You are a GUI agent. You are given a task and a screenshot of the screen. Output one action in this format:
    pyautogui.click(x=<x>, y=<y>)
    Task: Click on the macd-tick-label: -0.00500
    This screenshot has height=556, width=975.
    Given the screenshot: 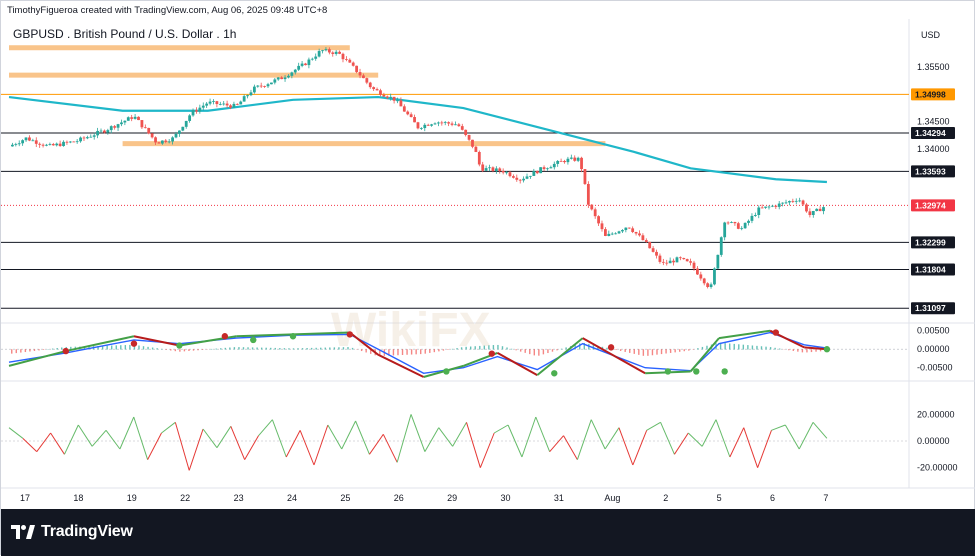 What is the action you would take?
    pyautogui.click(x=935, y=368)
    